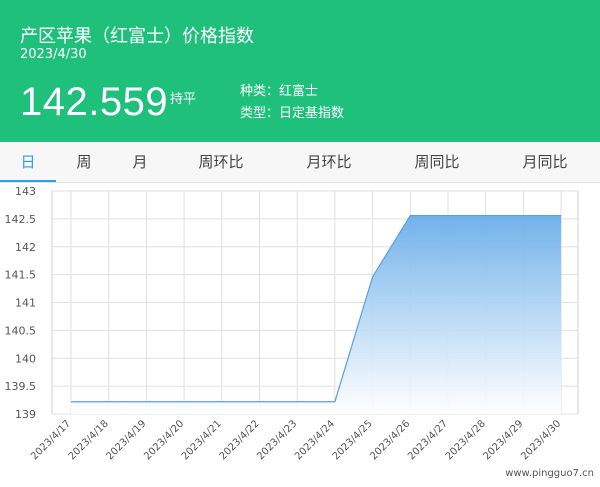  I want to click on index-type-label: 类型：日定基指数, so click(292, 113).